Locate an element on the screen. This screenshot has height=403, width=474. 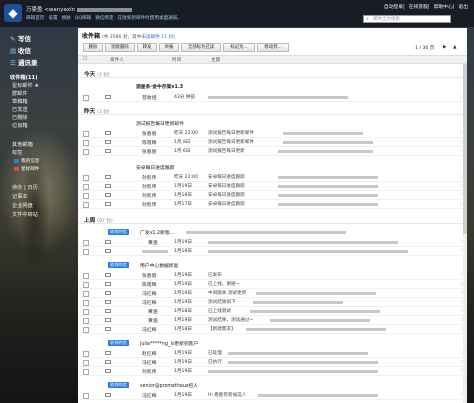
table-row: 冯红梅 1月19日 中间版本 测试更新 ☆ is located at coordinates (272, 293).